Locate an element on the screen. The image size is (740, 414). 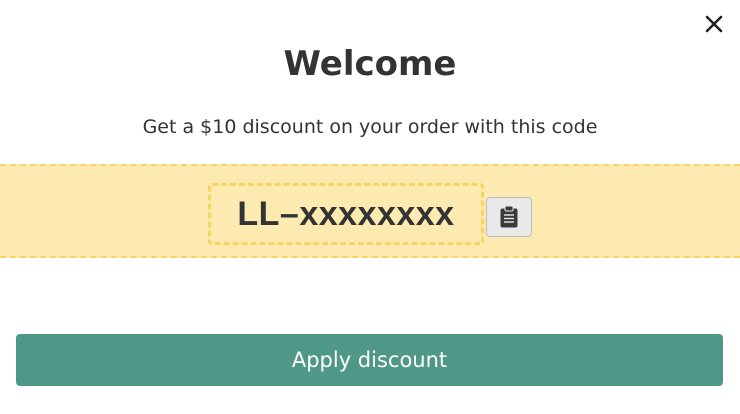
copy-code-button is located at coordinates (509, 217).